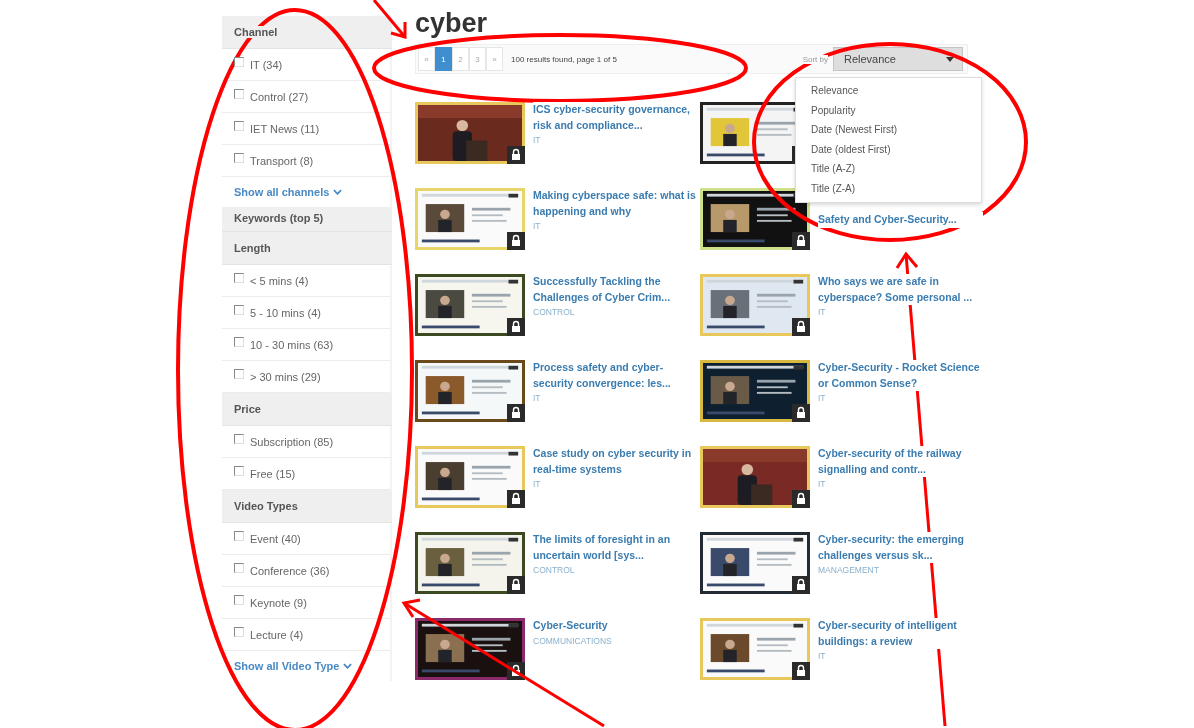 Image resolution: width=1194 pixels, height=728 pixels. What do you see at coordinates (290, 570) in the screenshot?
I see `filter-option-label: Conference (36)` at bounding box center [290, 570].